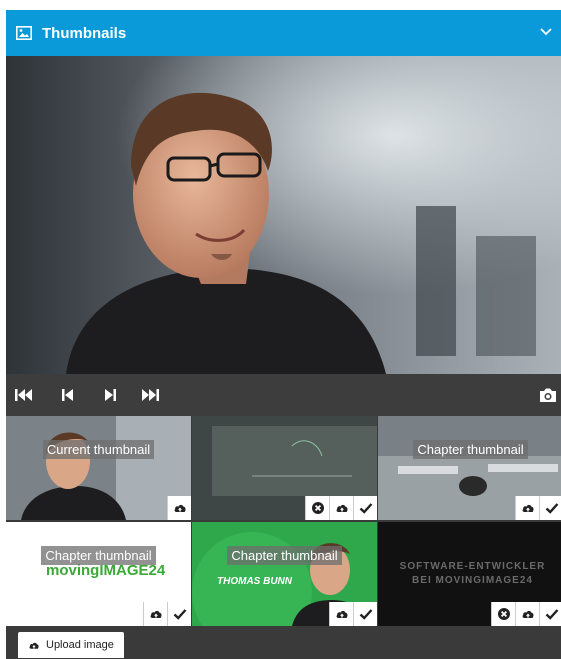  What do you see at coordinates (546, 31) in the screenshot?
I see `chevron-down-icon` at bounding box center [546, 31].